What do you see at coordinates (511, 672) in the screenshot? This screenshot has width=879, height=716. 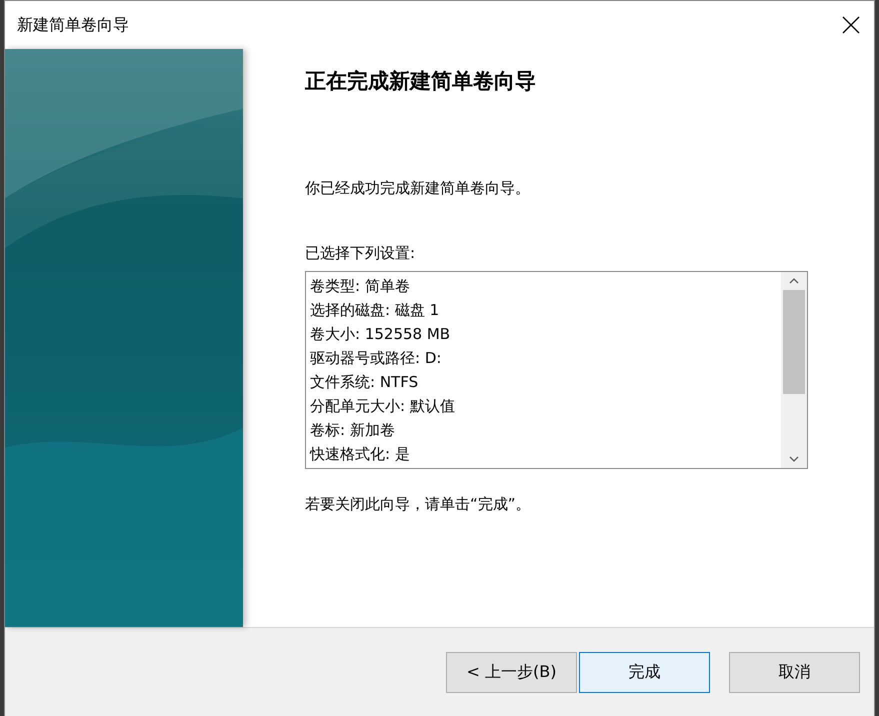 I see `wizard-button: < 上一步(B)` at bounding box center [511, 672].